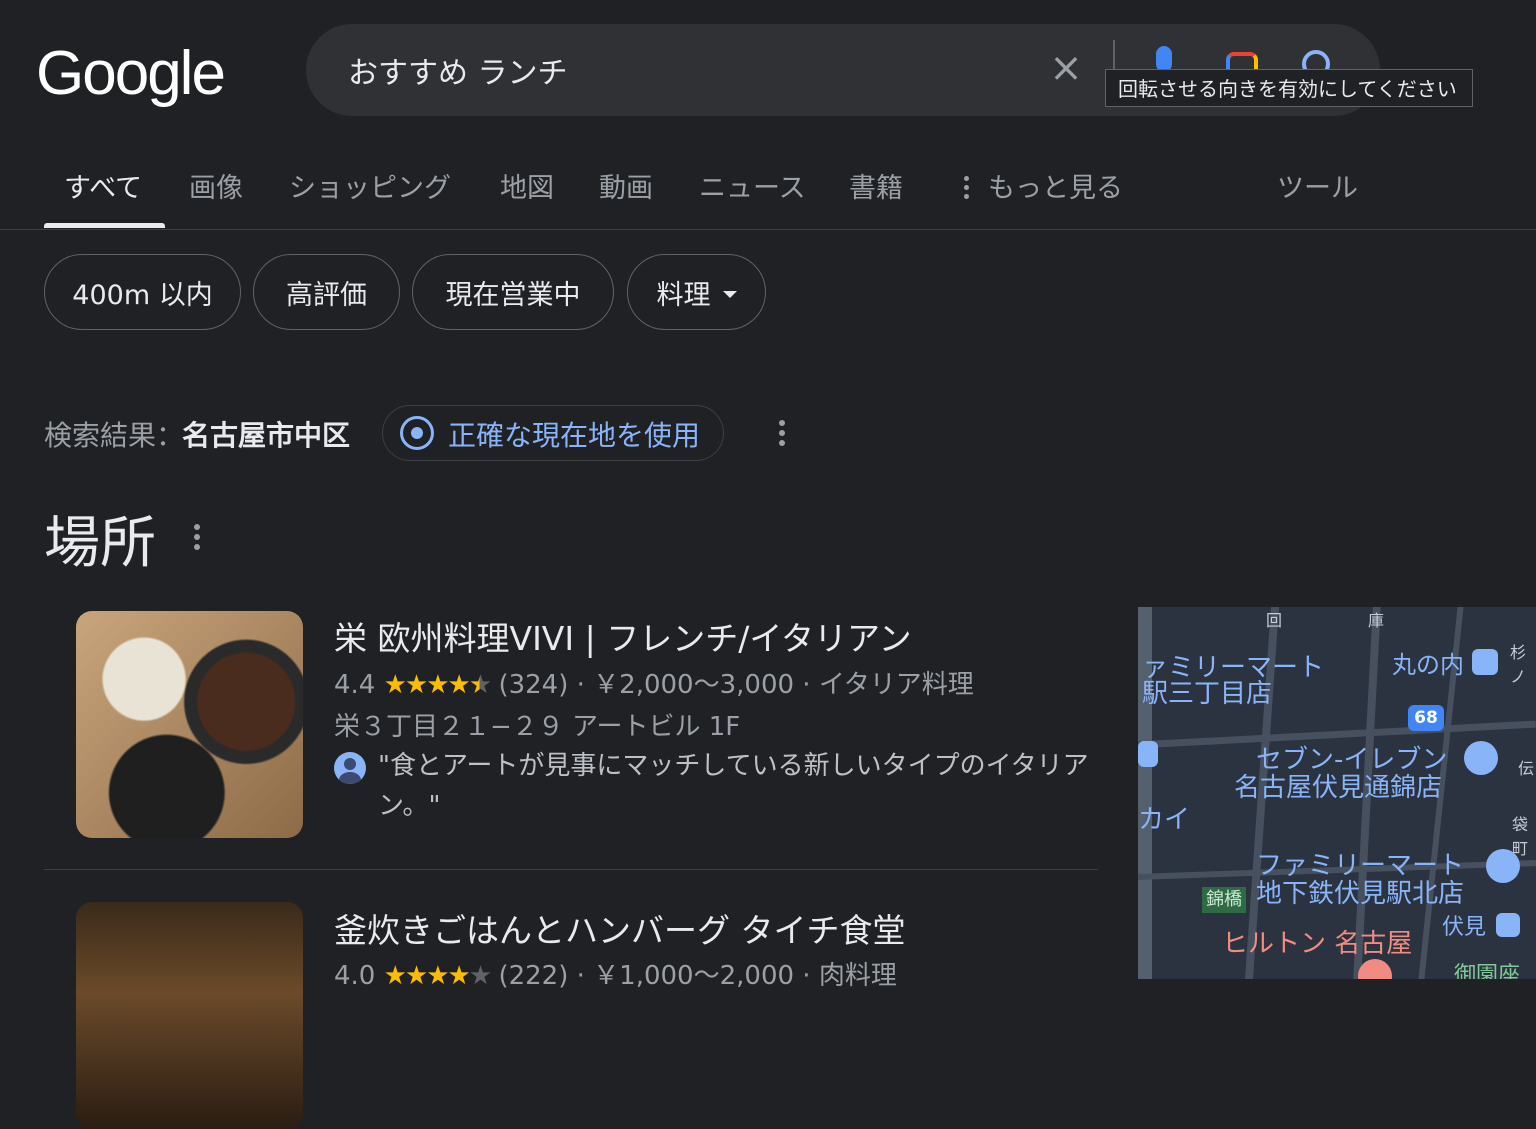  I want to click on restaurant-meta: 4.4 ★★★★★ (324) · ￥2,000～3,000 · イタリア料理, so click(654, 685).